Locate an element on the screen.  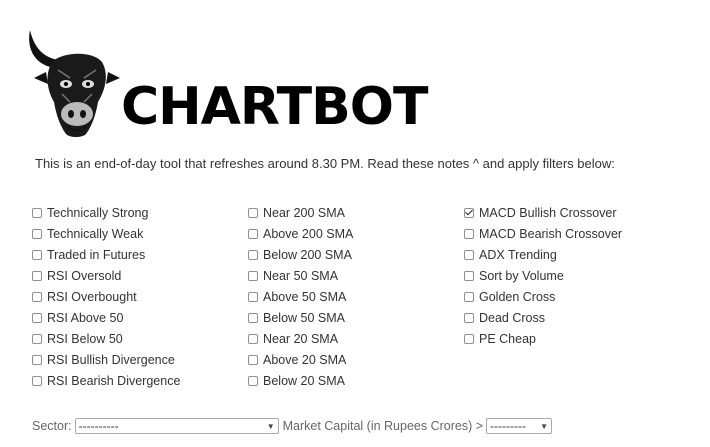
filter-label: RSI Below 50 is located at coordinates (85, 338).